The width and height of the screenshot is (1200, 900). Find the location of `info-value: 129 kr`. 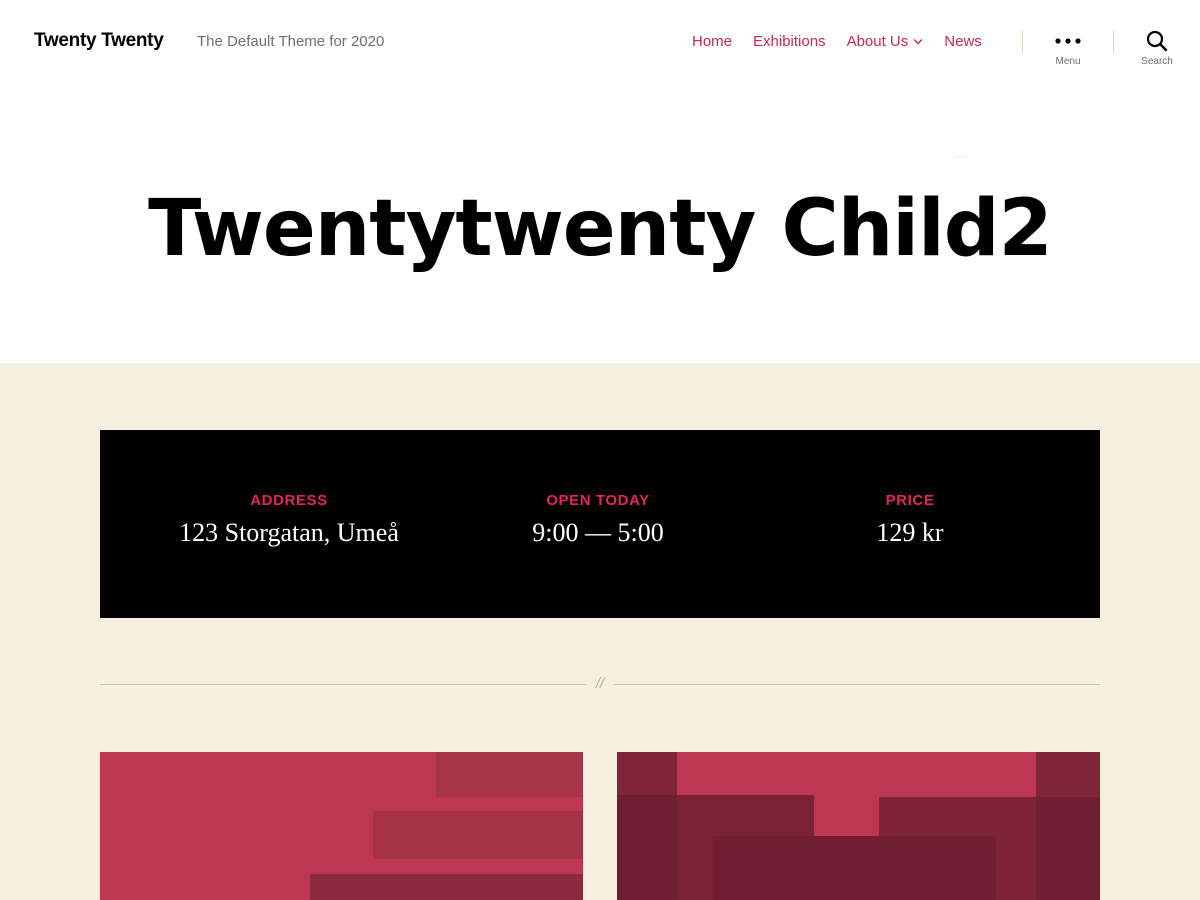

info-value: 129 kr is located at coordinates (910, 532).